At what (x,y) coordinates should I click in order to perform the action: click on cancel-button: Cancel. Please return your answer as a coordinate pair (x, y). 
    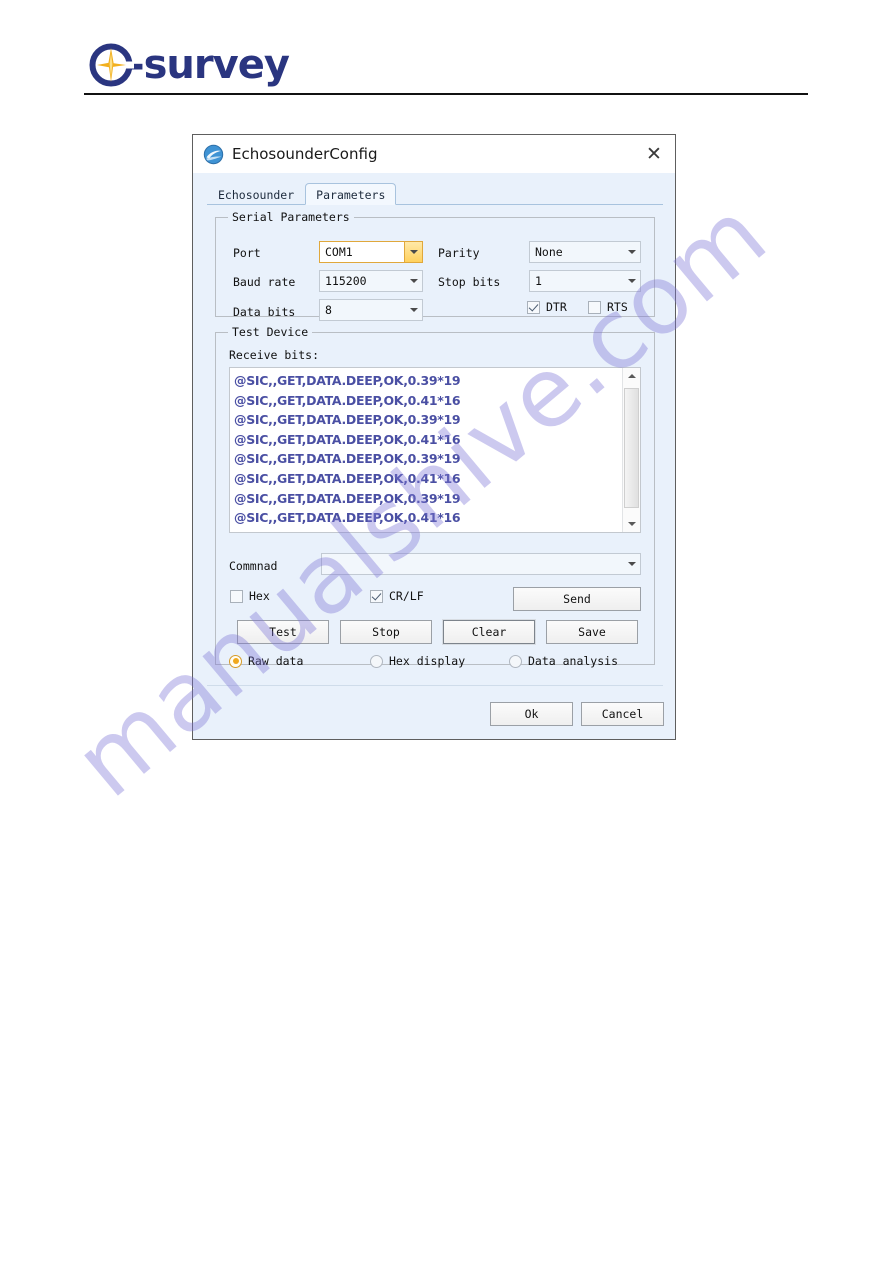
    Looking at the image, I should click on (622, 714).